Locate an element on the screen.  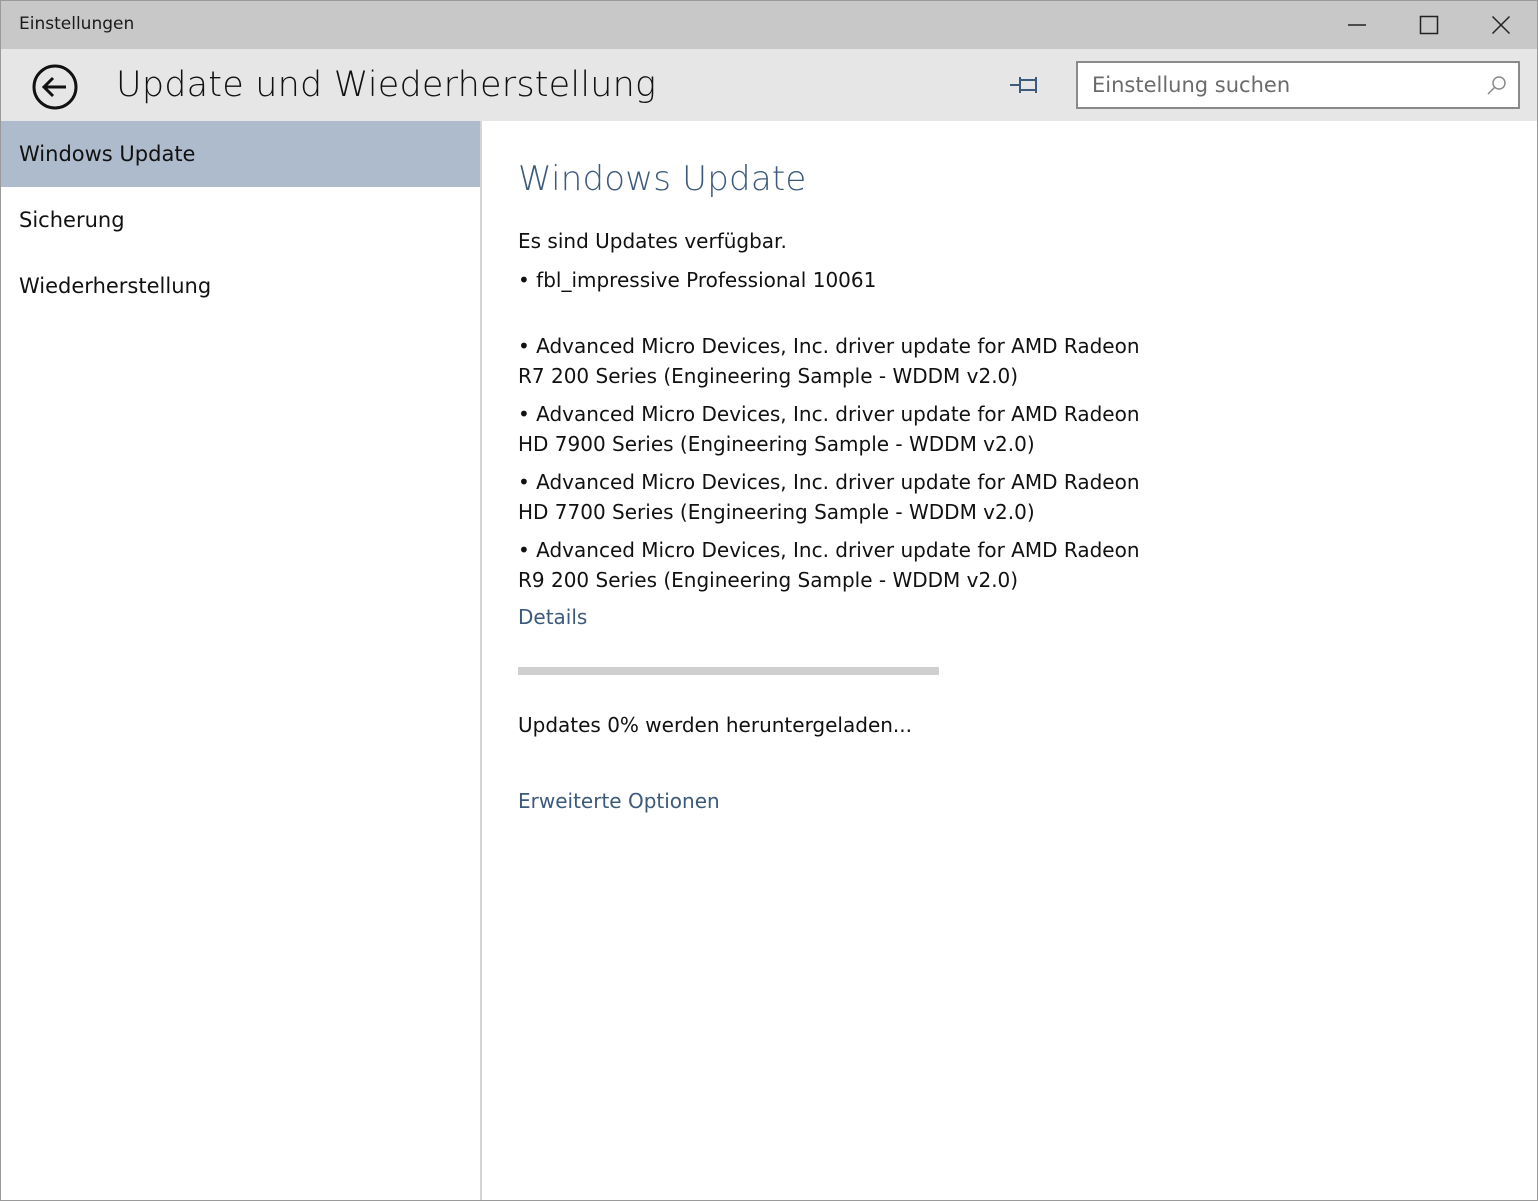
pin-icon is located at coordinates (1023, 85).